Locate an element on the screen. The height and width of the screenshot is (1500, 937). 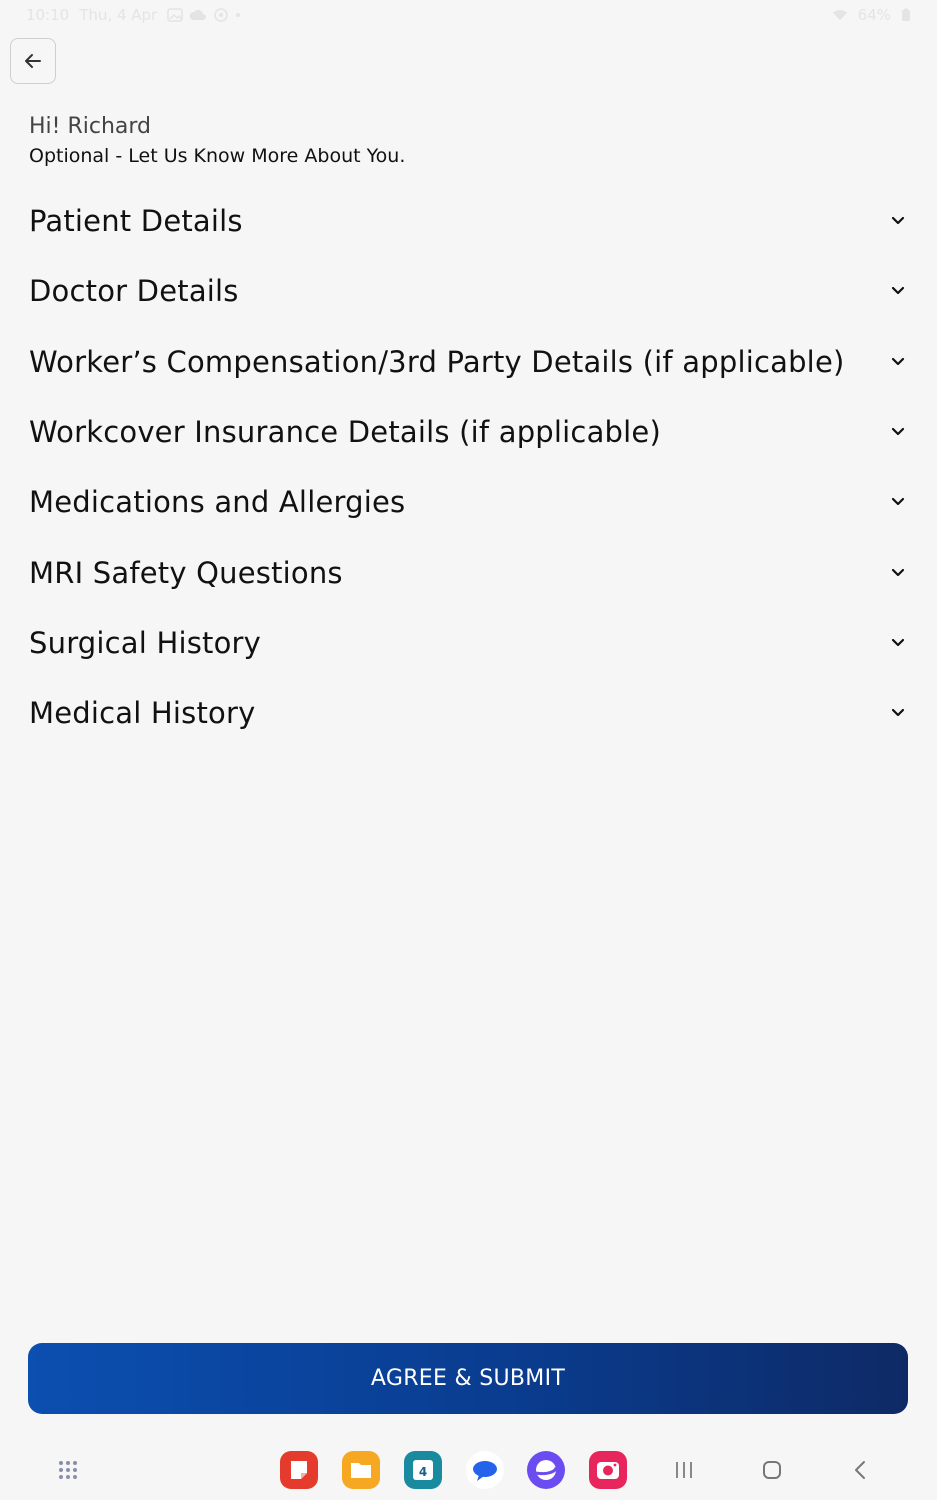
status-date: Thu, 4 Apr is located at coordinates (118, 15).